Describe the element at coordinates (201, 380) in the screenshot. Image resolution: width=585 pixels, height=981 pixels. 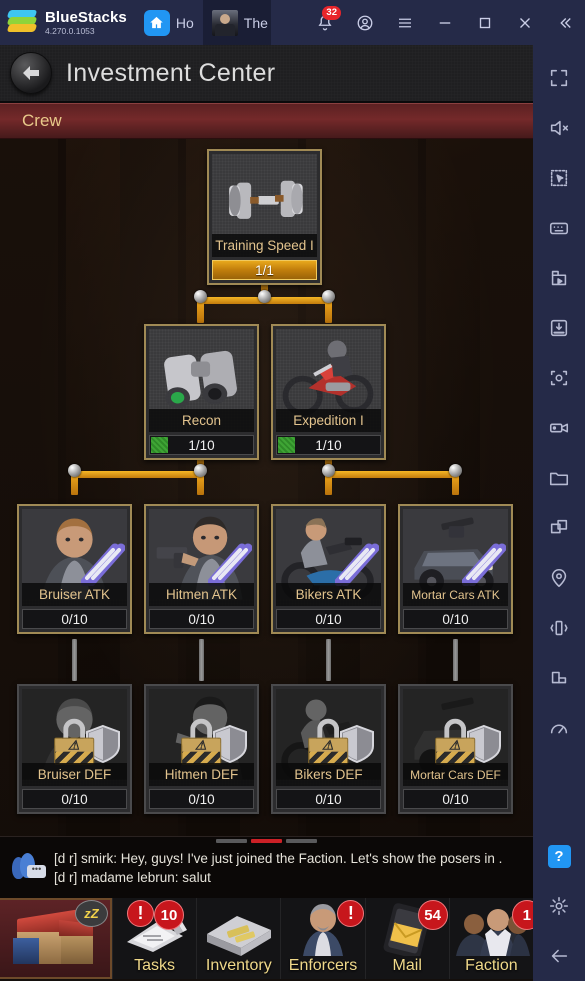
I see `node-thumbnail: Recon` at that location.